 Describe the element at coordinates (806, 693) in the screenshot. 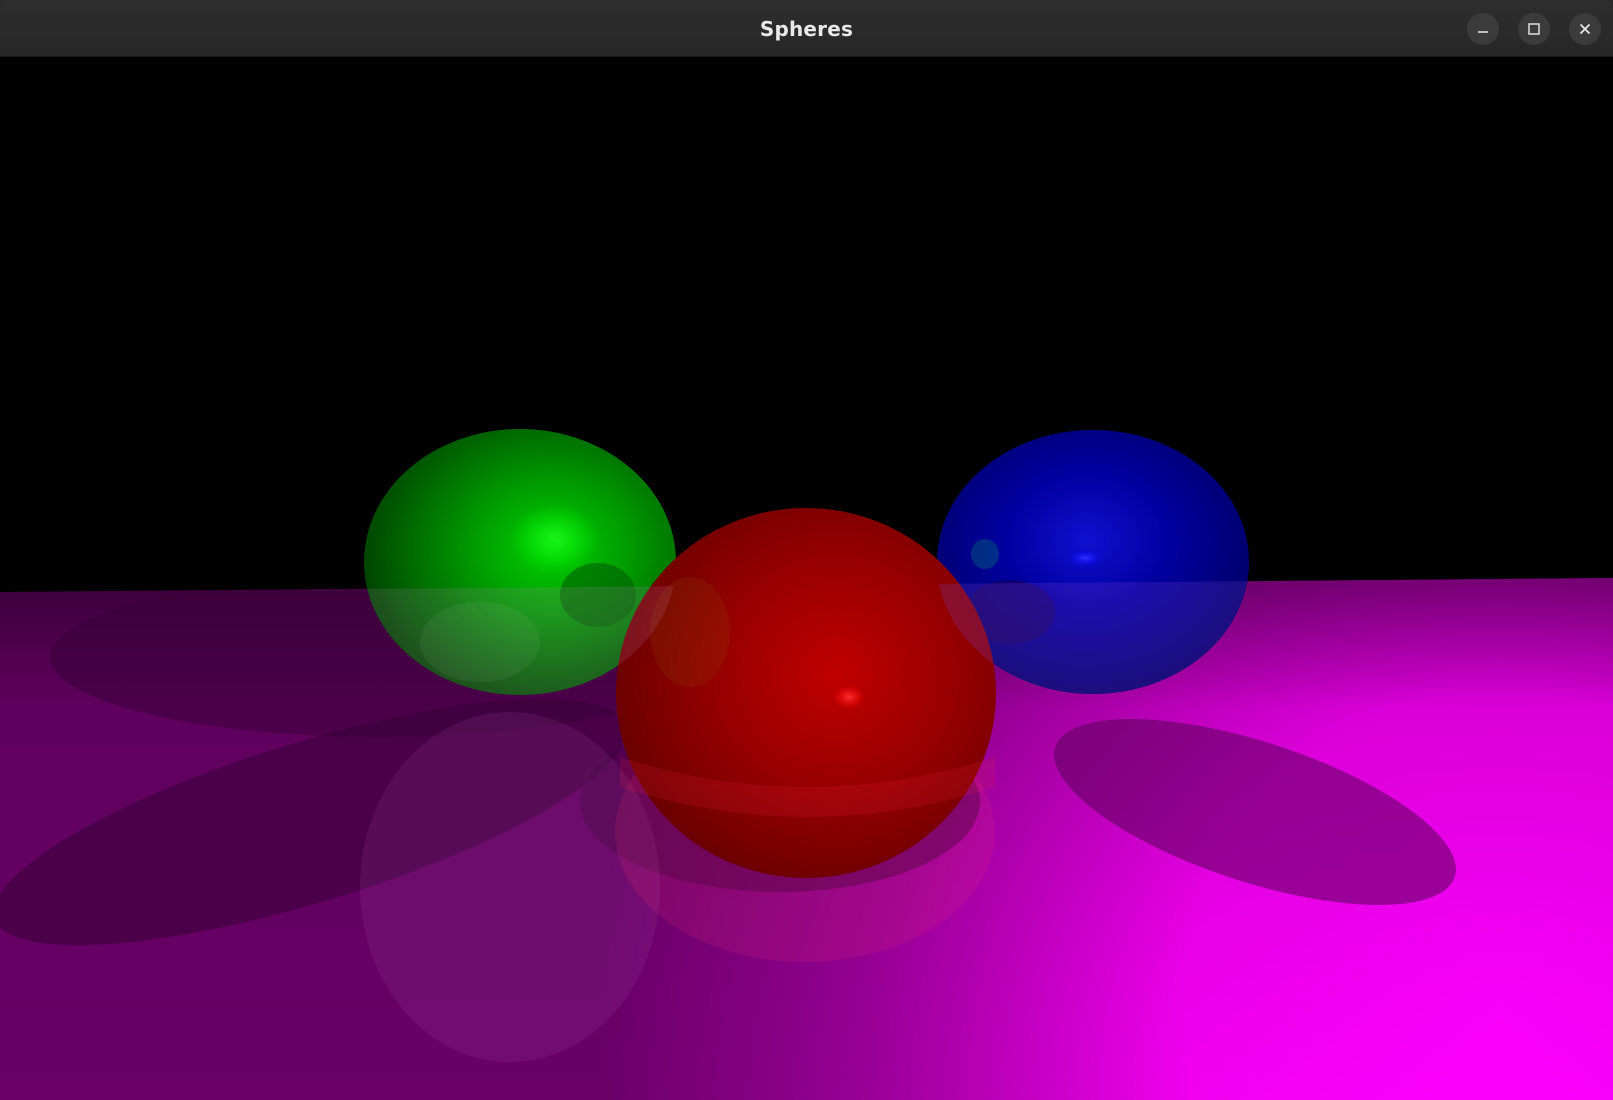

I see `red-sphere` at that location.